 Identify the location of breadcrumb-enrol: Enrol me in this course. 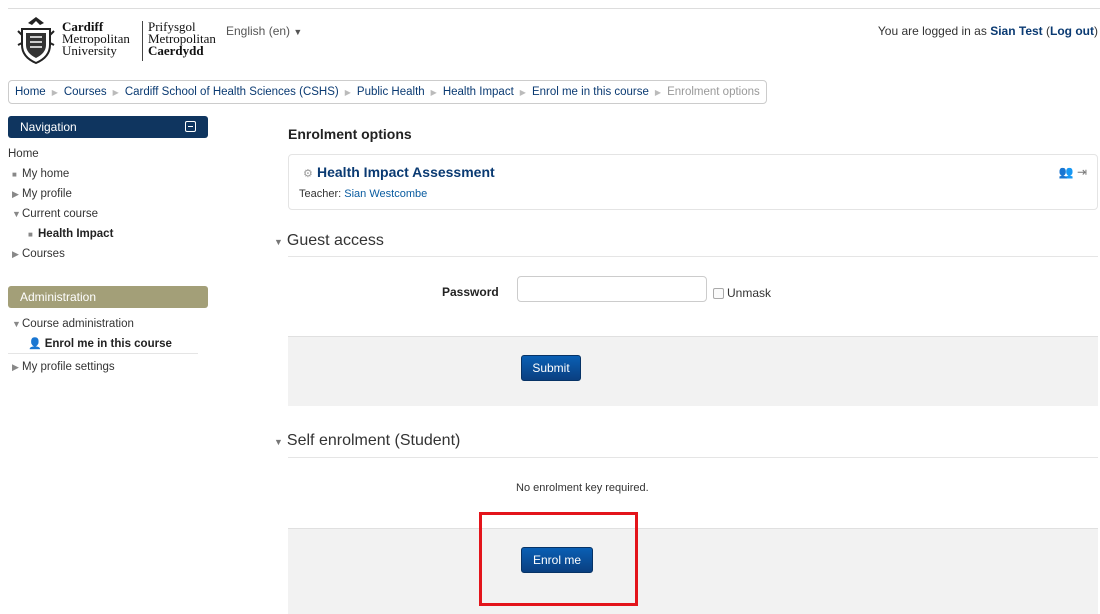
(590, 92).